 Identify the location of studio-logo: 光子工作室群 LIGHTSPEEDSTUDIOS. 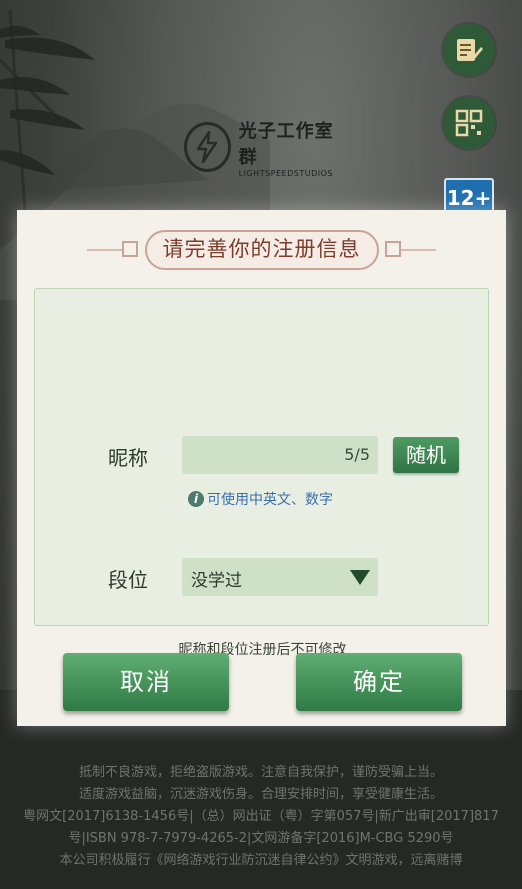
(264, 148).